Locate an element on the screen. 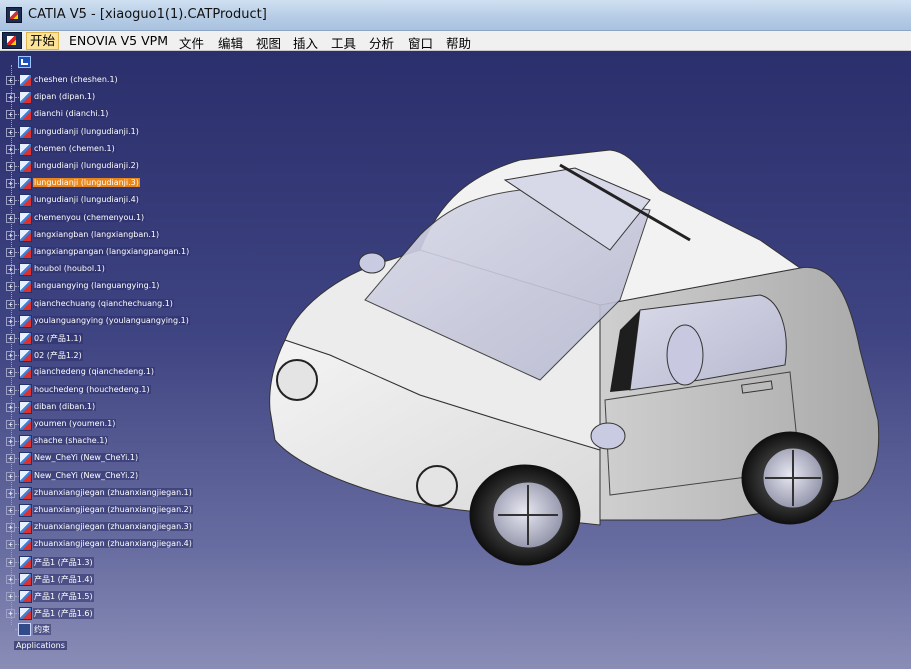 This screenshot has height=669, width=911. tree-node: + houbol (houbol.1) is located at coordinates (120, 270).